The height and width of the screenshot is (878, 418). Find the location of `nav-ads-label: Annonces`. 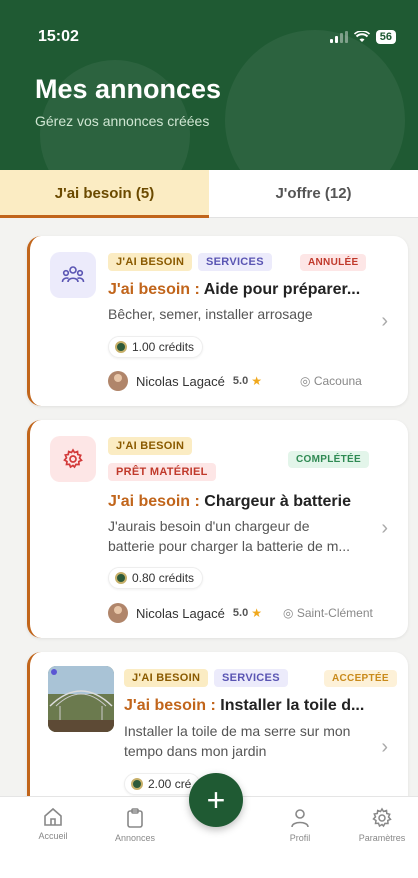

nav-ads-label: Annonces is located at coordinates (135, 838).